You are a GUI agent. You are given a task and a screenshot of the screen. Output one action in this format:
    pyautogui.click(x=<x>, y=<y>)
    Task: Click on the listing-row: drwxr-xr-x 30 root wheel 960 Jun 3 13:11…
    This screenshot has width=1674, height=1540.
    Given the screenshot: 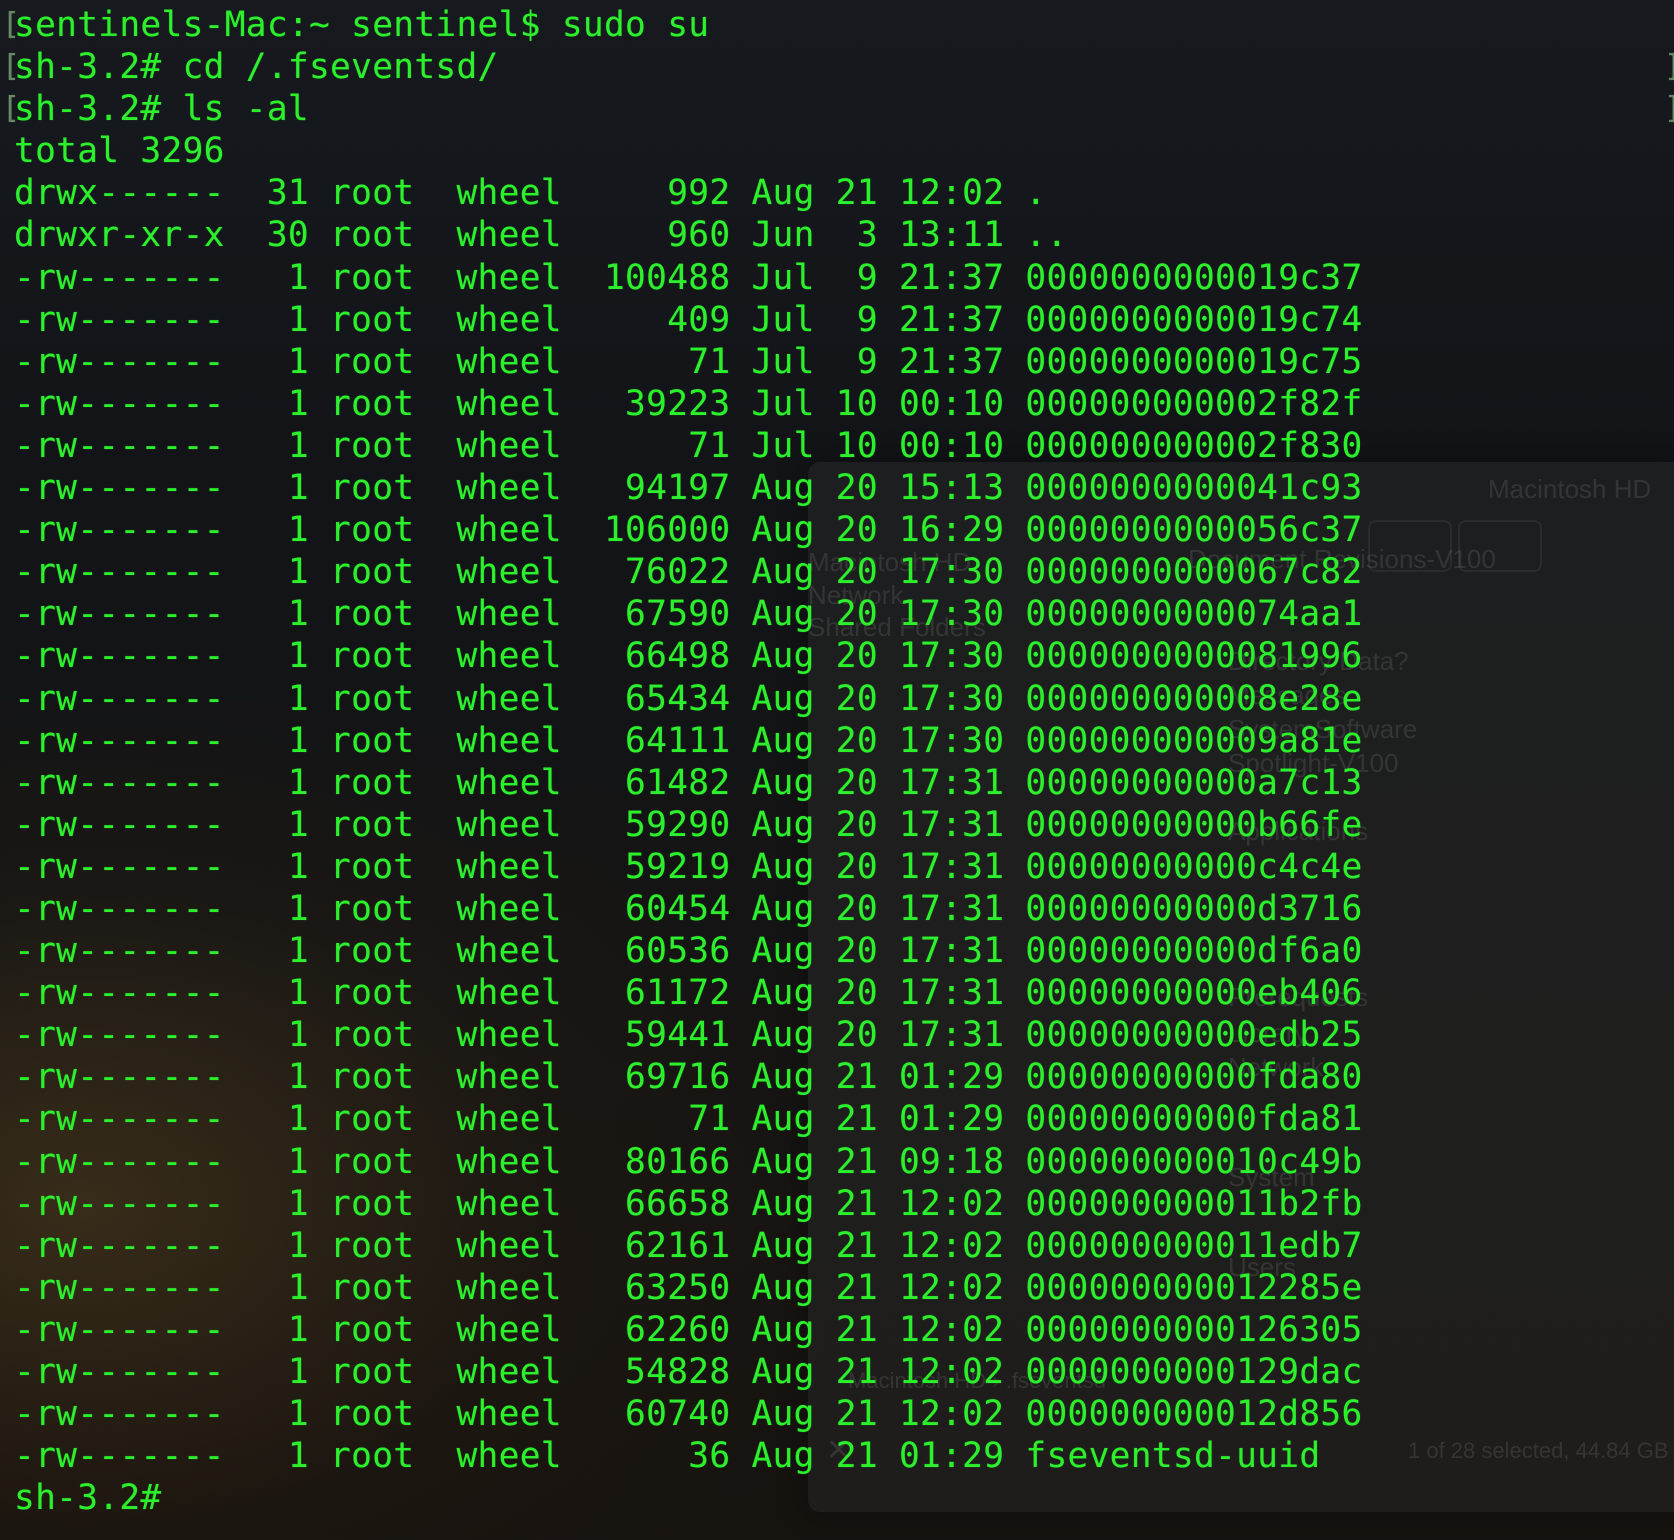 What is the action you would take?
    pyautogui.click(x=541, y=235)
    